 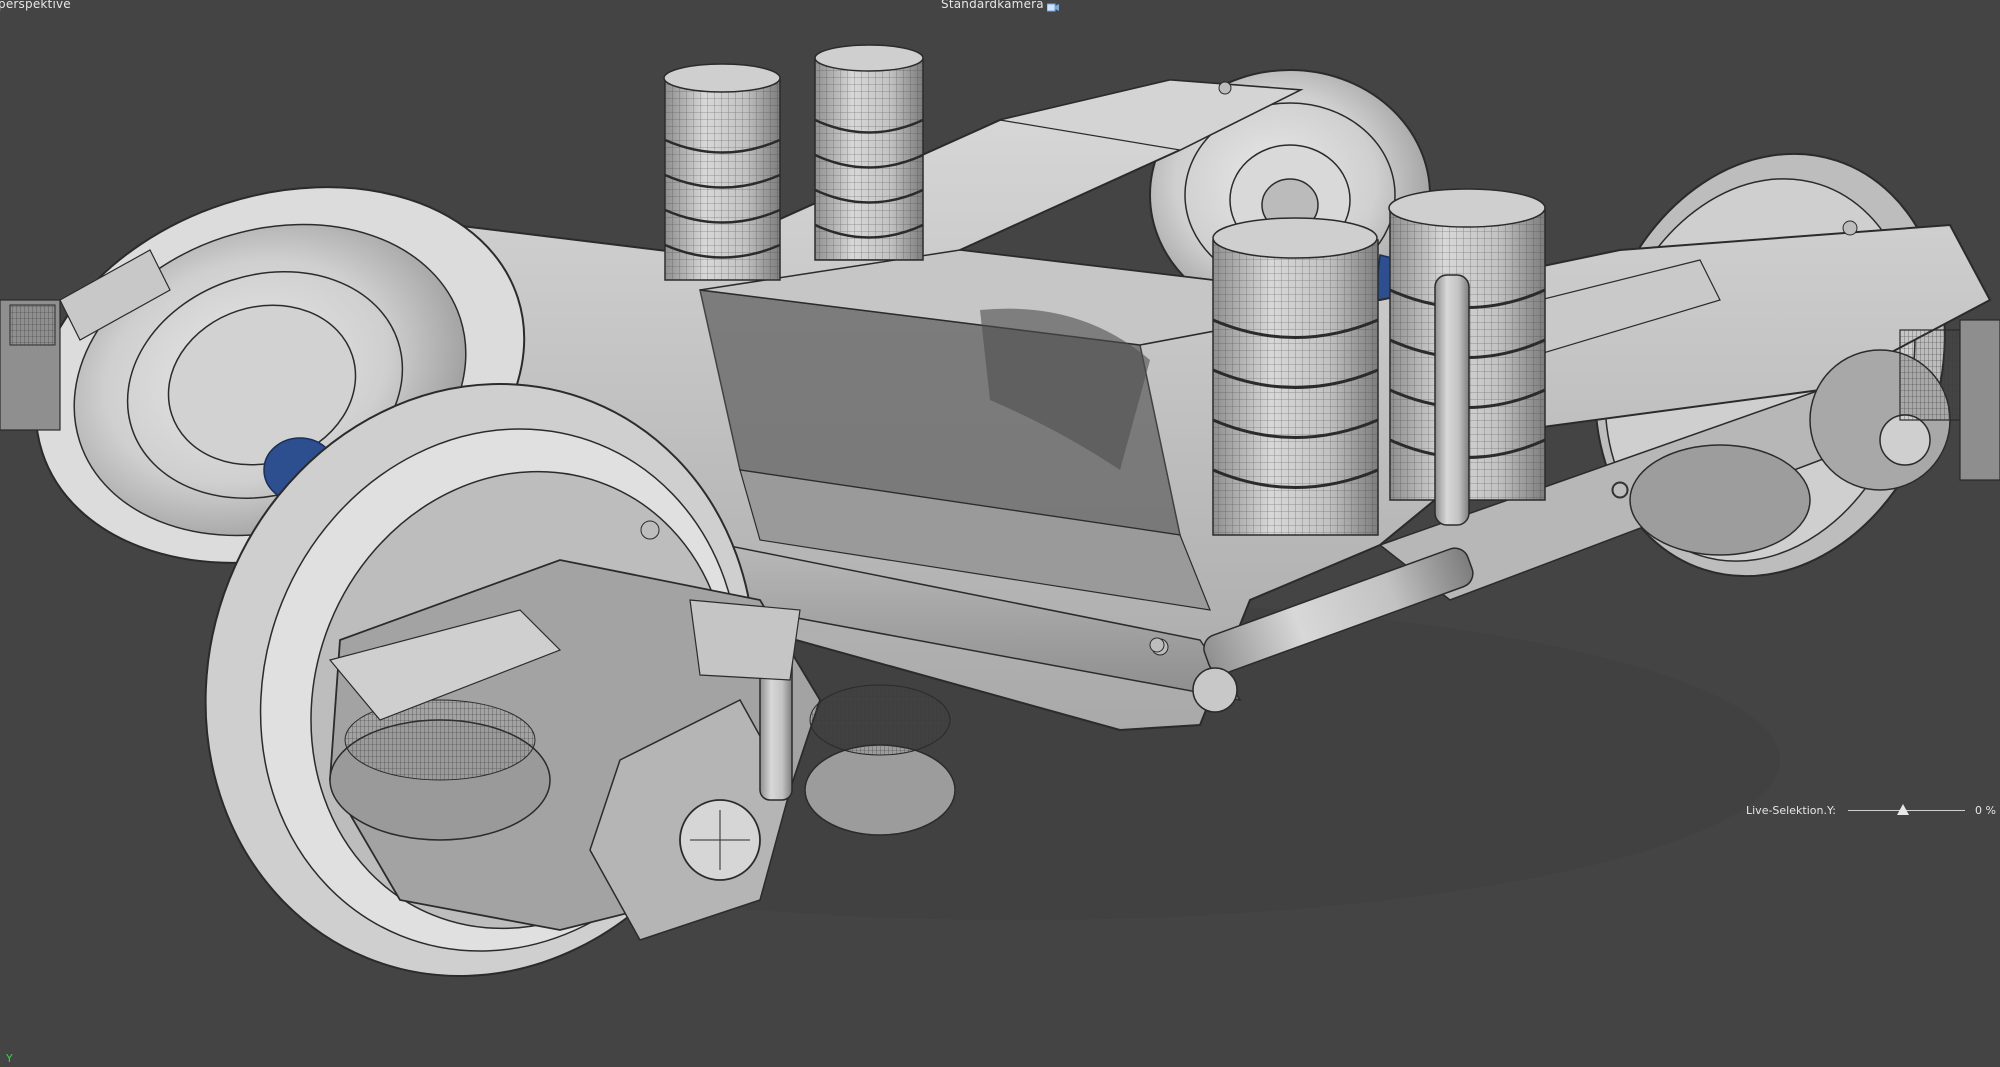 What do you see at coordinates (1902, 809) in the screenshot?
I see `slider-thumb` at bounding box center [1902, 809].